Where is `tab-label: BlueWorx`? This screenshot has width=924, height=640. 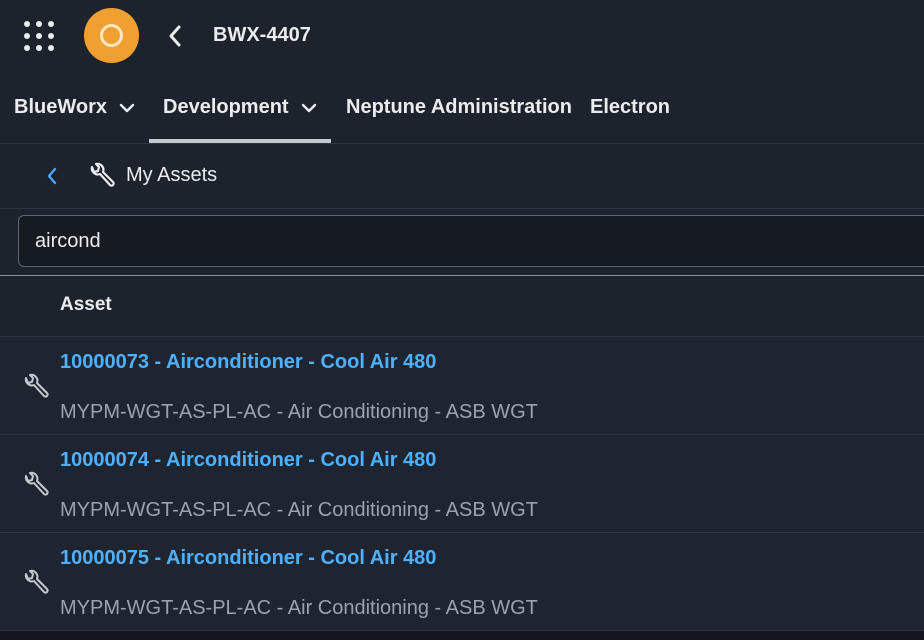 tab-label: BlueWorx is located at coordinates (60, 107).